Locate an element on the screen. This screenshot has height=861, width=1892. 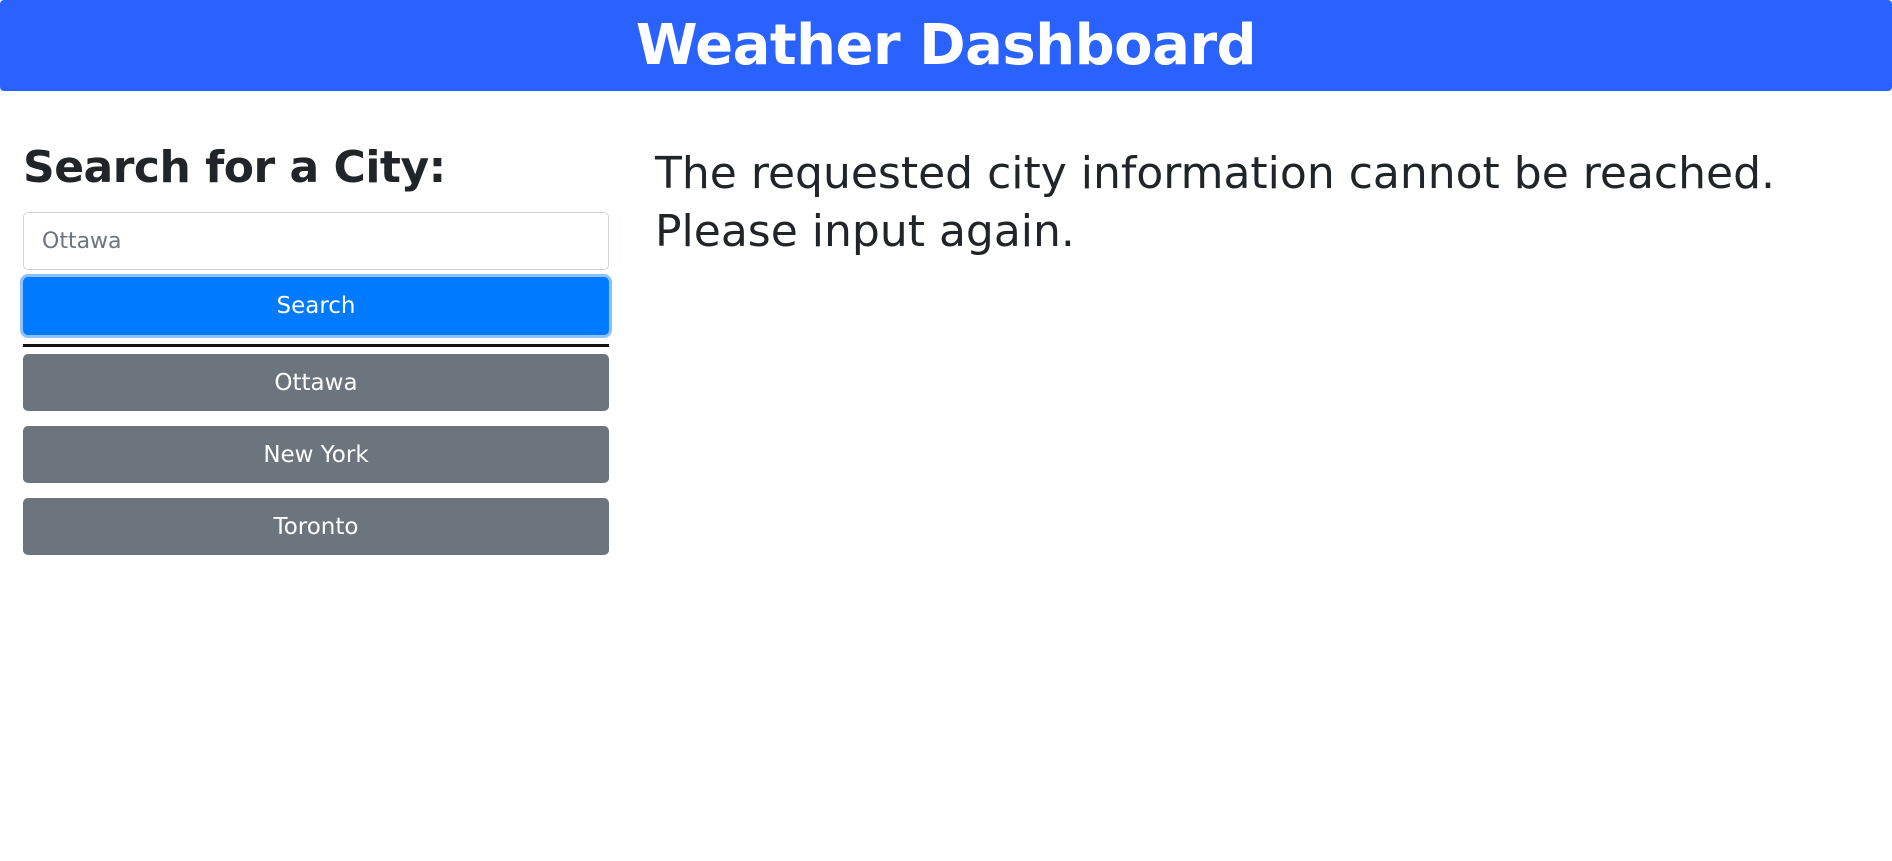
error-message-line: Please input again. is located at coordinates (865, 231).